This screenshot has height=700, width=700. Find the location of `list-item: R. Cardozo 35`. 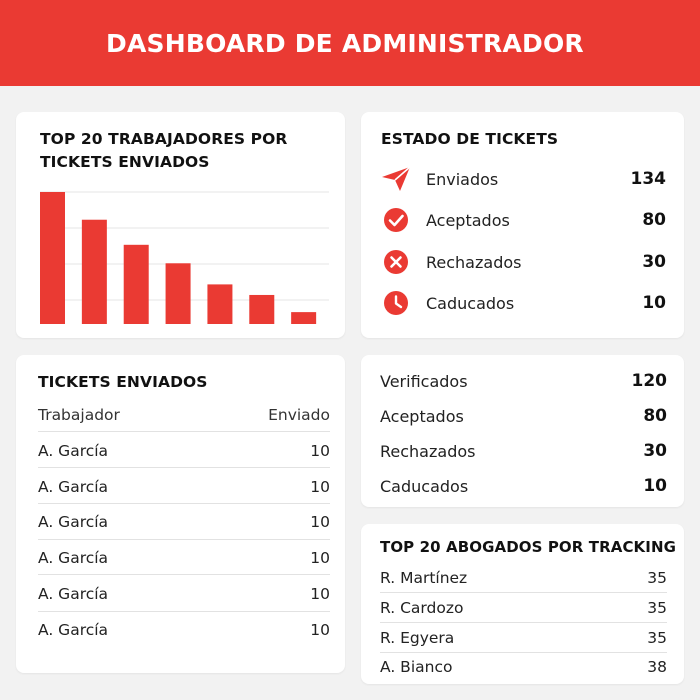

list-item: R. Cardozo 35 is located at coordinates (523, 608).